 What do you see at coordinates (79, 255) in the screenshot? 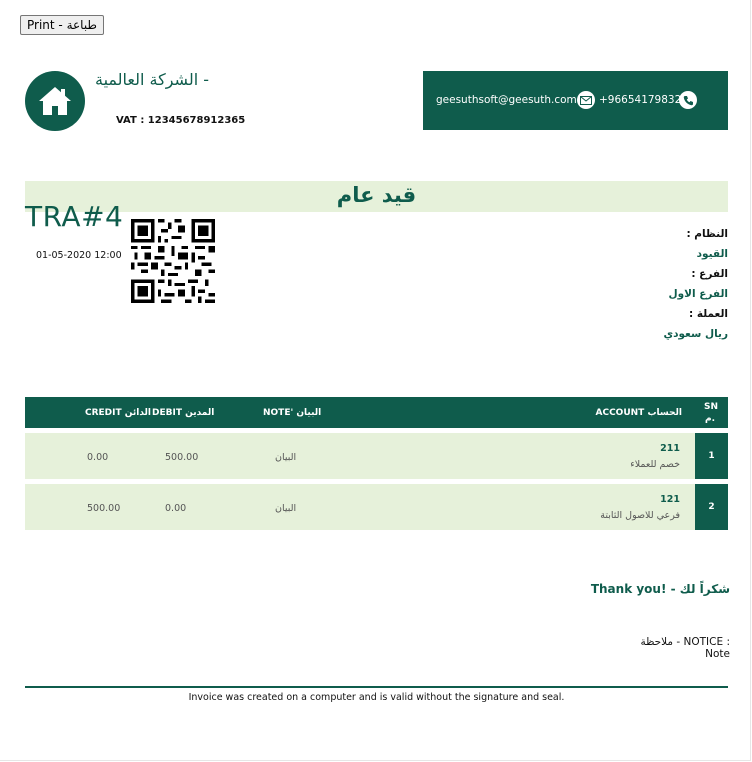
I see `transaction-date: 01-05-2020 12:00` at bounding box center [79, 255].